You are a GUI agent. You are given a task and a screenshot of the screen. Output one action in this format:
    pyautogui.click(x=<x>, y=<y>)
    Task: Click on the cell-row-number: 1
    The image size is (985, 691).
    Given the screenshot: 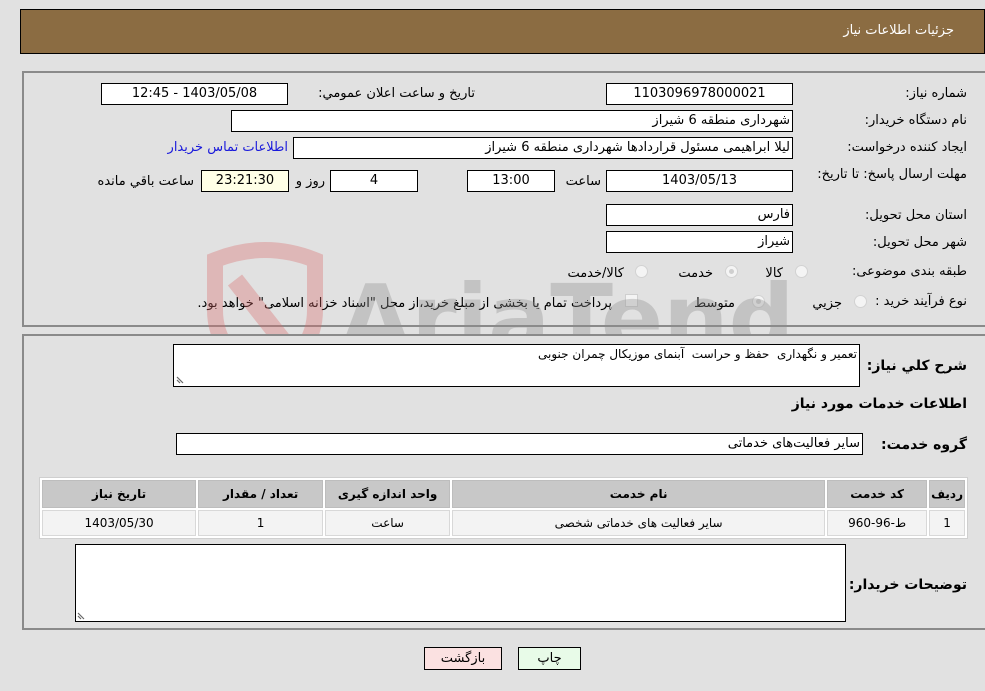 What is the action you would take?
    pyautogui.click(x=947, y=523)
    